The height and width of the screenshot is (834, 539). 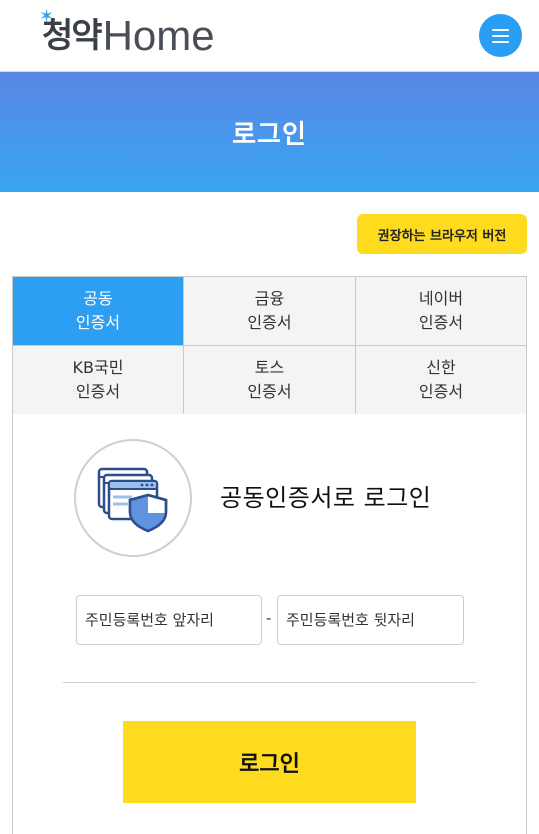 What do you see at coordinates (441, 367) in the screenshot?
I see `tab-label-line1: 신한` at bounding box center [441, 367].